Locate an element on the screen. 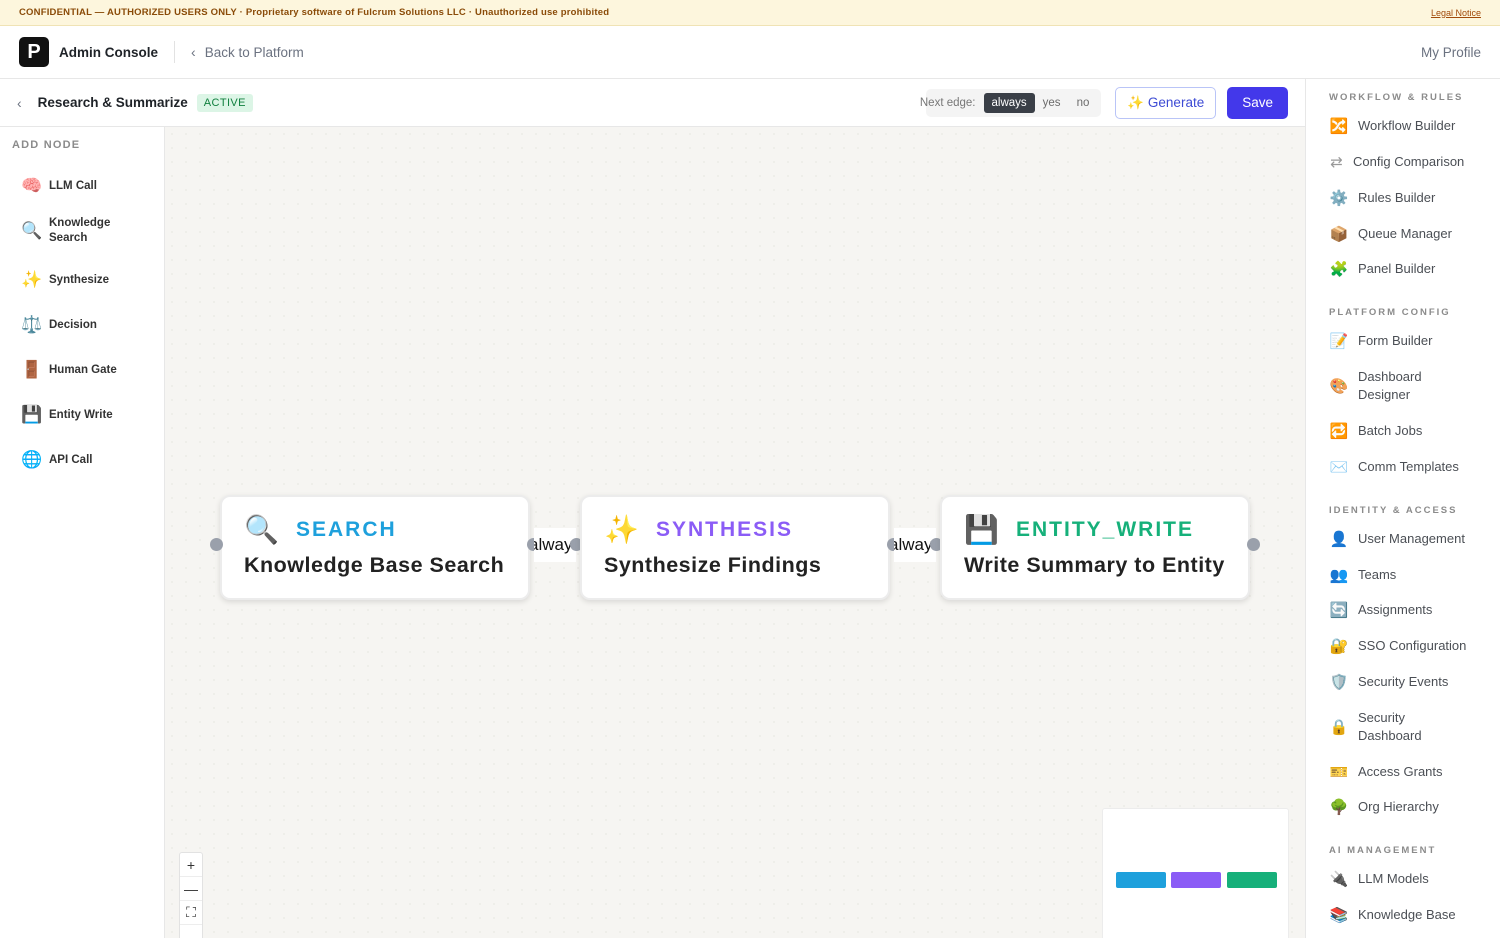 The image size is (1500, 938). edge-option-yes: yes is located at coordinates (1052, 103).